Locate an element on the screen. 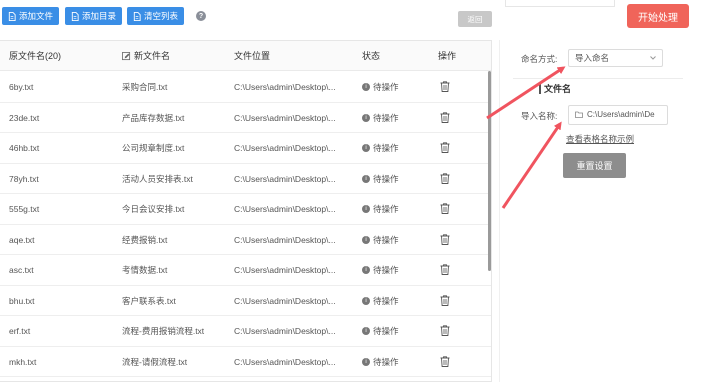 This screenshot has width=705, height=382. table-header: 原文件名(20) 新文件名 文件位置 状态 操作 is located at coordinates (245, 56).